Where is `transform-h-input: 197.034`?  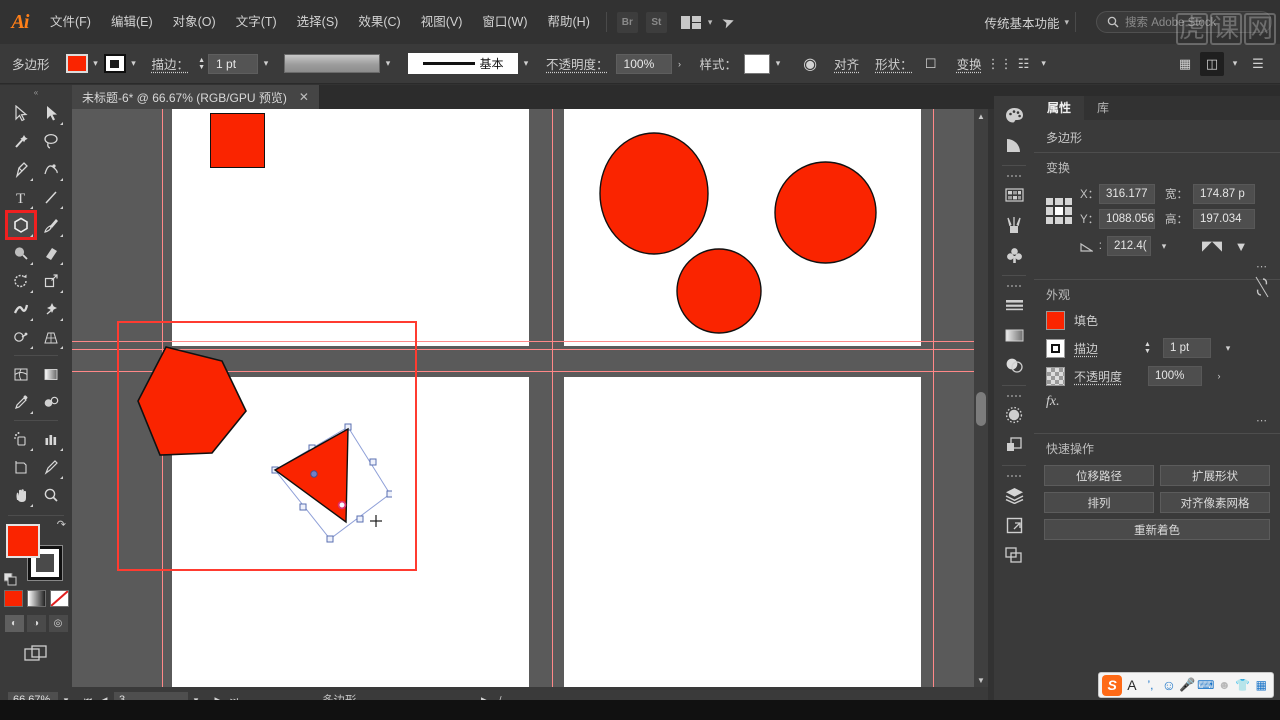
transform-h-input: 197.034 is located at coordinates (1224, 219).